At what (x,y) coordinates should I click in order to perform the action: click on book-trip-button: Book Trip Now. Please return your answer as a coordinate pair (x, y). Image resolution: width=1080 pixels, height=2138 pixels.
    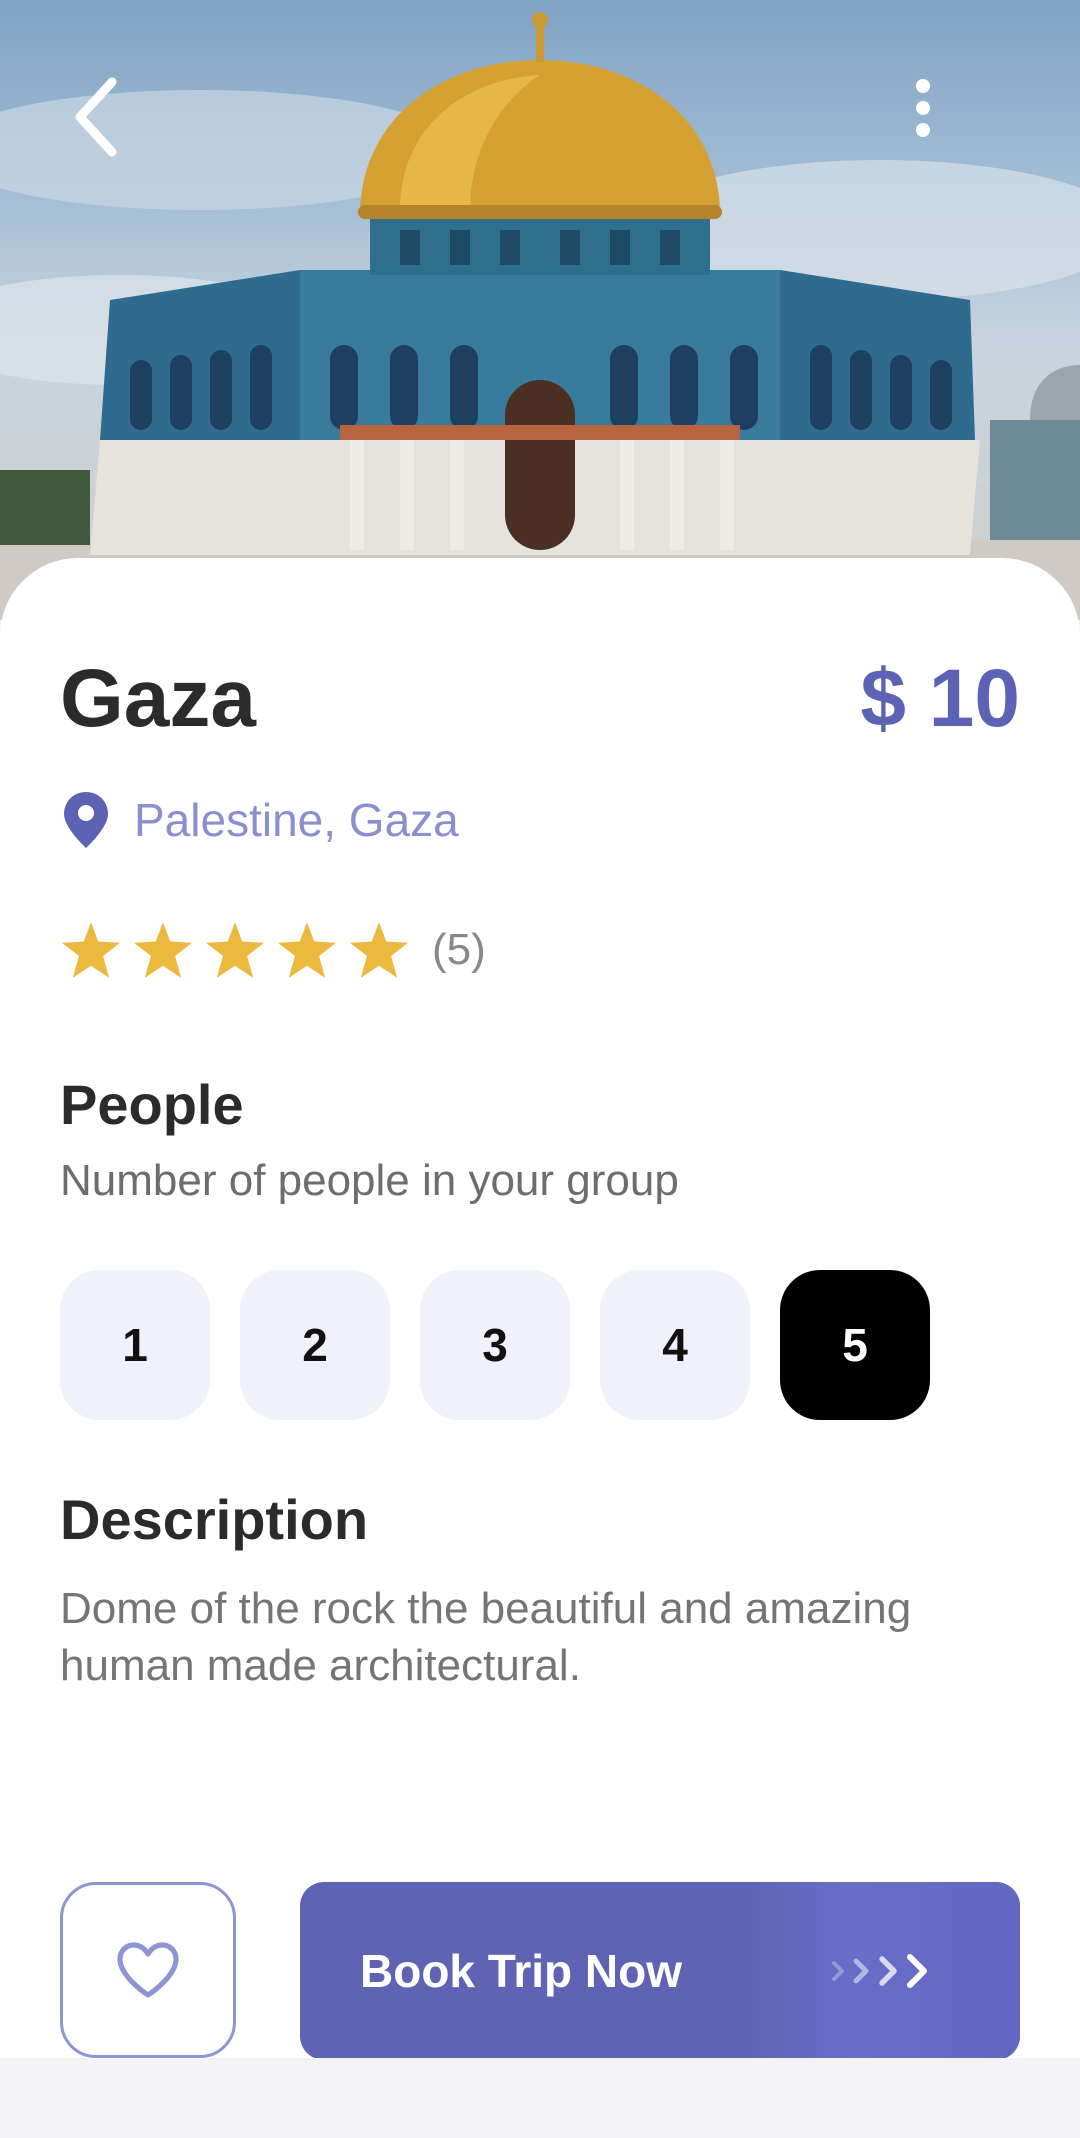
    Looking at the image, I should click on (660, 1971).